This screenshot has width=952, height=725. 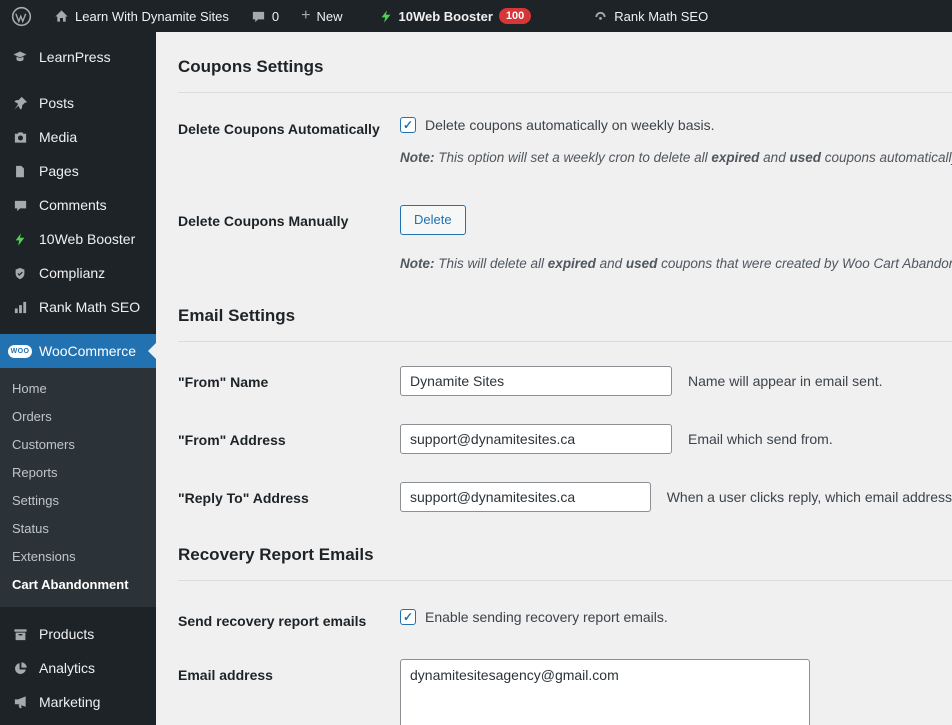 I want to click on delete-auto-checkbox: ✓, so click(x=408, y=125).